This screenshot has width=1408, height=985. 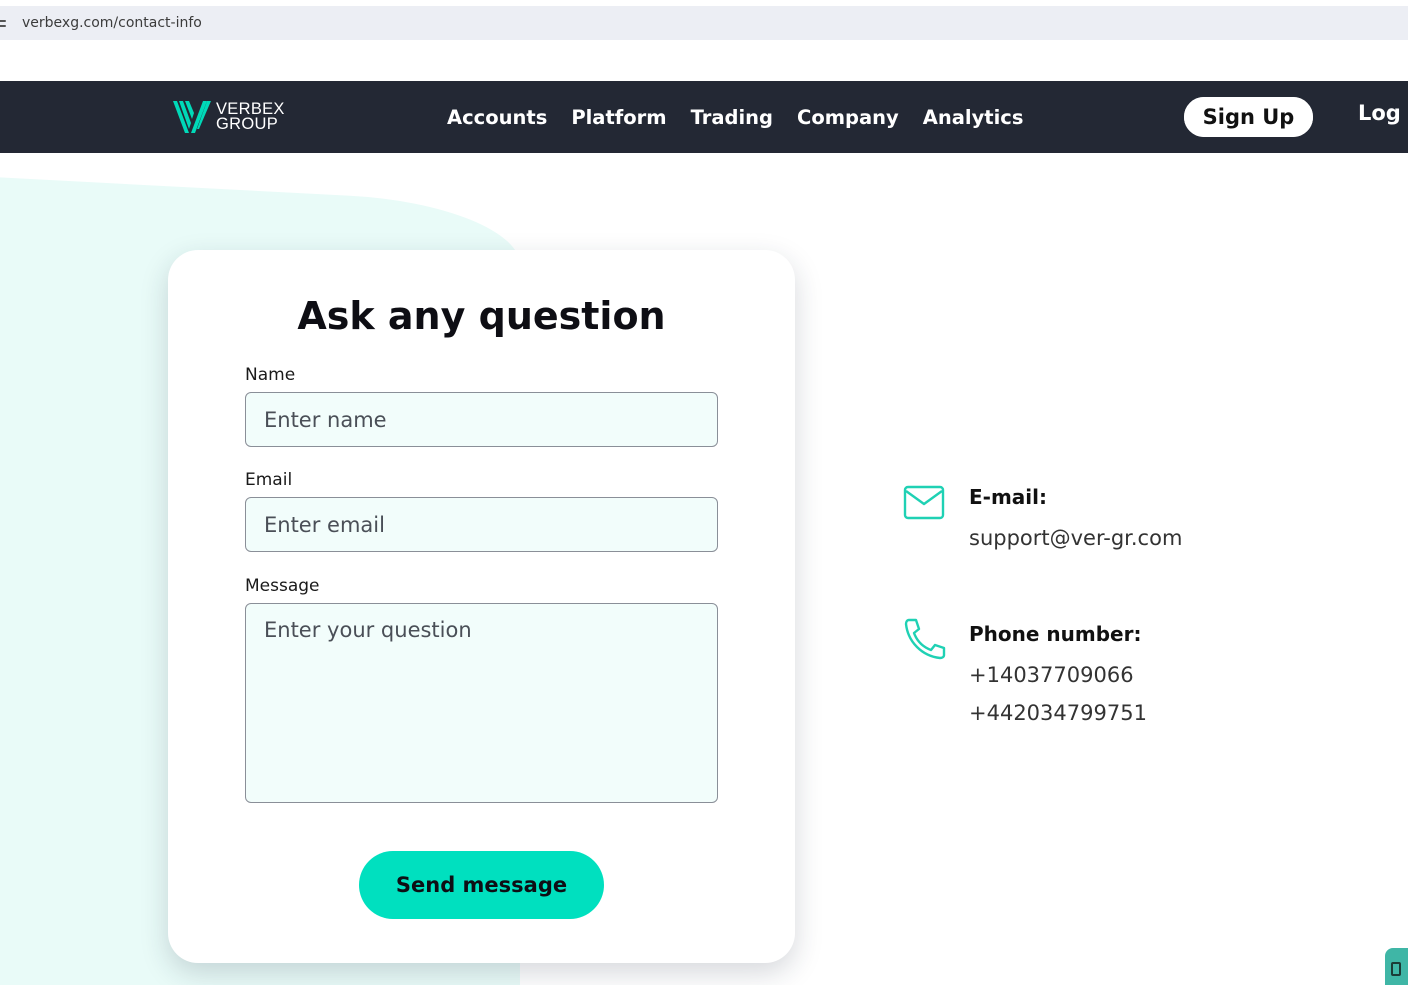 What do you see at coordinates (618, 117) in the screenshot?
I see `nav-link-platform: Platform` at bounding box center [618, 117].